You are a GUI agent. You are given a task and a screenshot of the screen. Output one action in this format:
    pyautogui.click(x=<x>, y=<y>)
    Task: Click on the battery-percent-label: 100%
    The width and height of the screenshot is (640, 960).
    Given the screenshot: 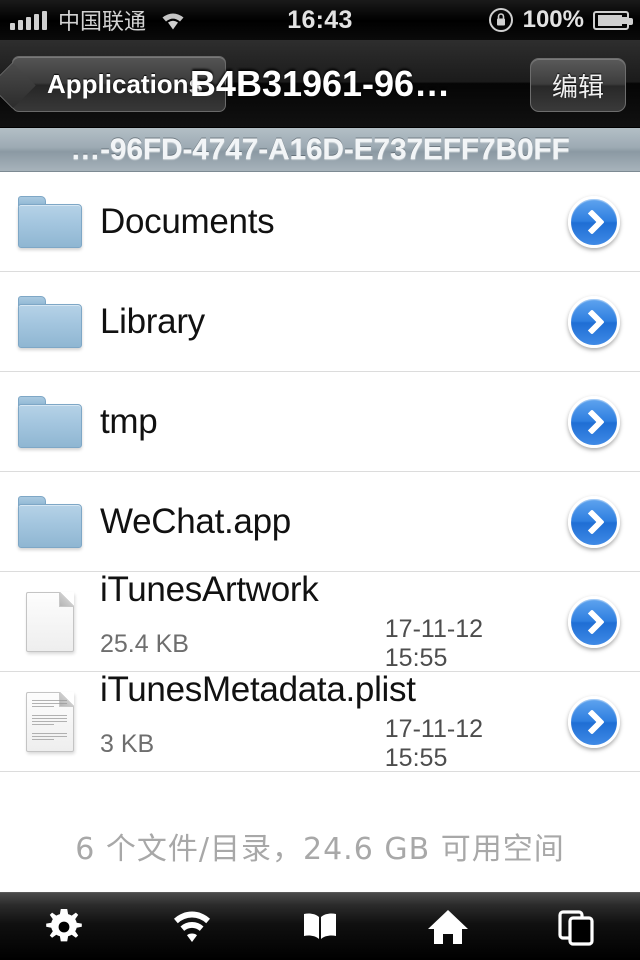 What is the action you would take?
    pyautogui.click(x=553, y=19)
    